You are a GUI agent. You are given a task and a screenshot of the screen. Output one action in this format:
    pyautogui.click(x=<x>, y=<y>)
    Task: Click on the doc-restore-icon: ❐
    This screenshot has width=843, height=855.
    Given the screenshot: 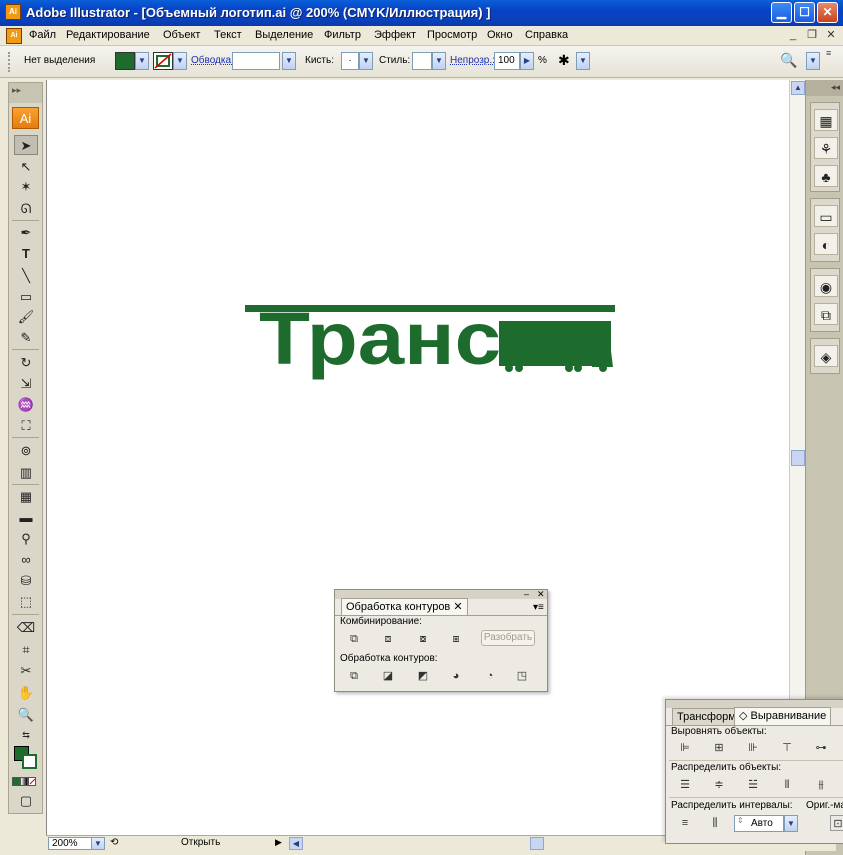 What is the action you would take?
    pyautogui.click(x=812, y=35)
    